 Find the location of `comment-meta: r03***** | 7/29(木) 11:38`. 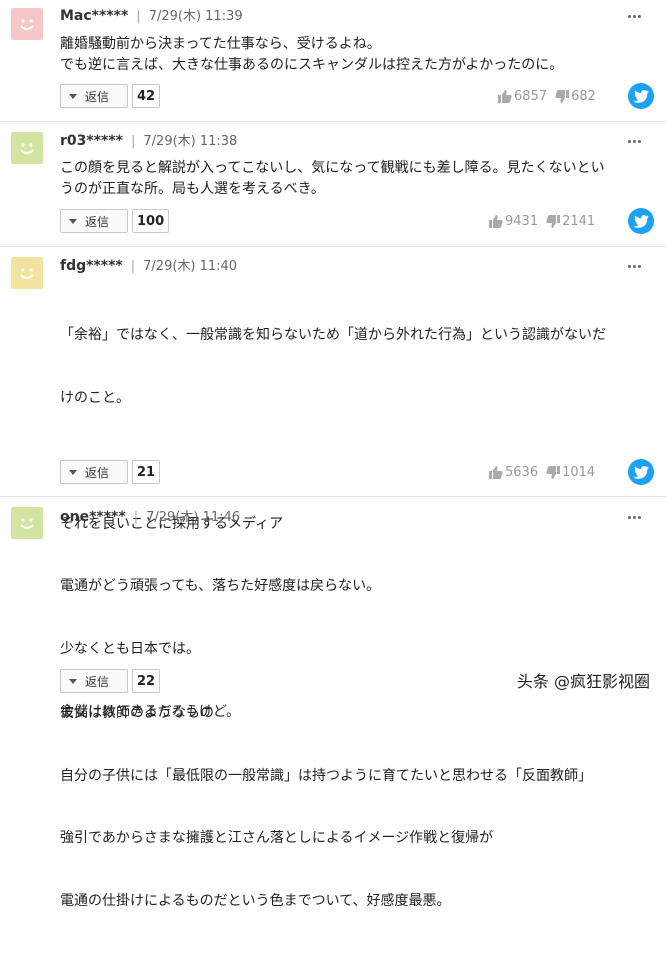

comment-meta: r03***** | 7/29(木) 11:38 is located at coordinates (149, 141).